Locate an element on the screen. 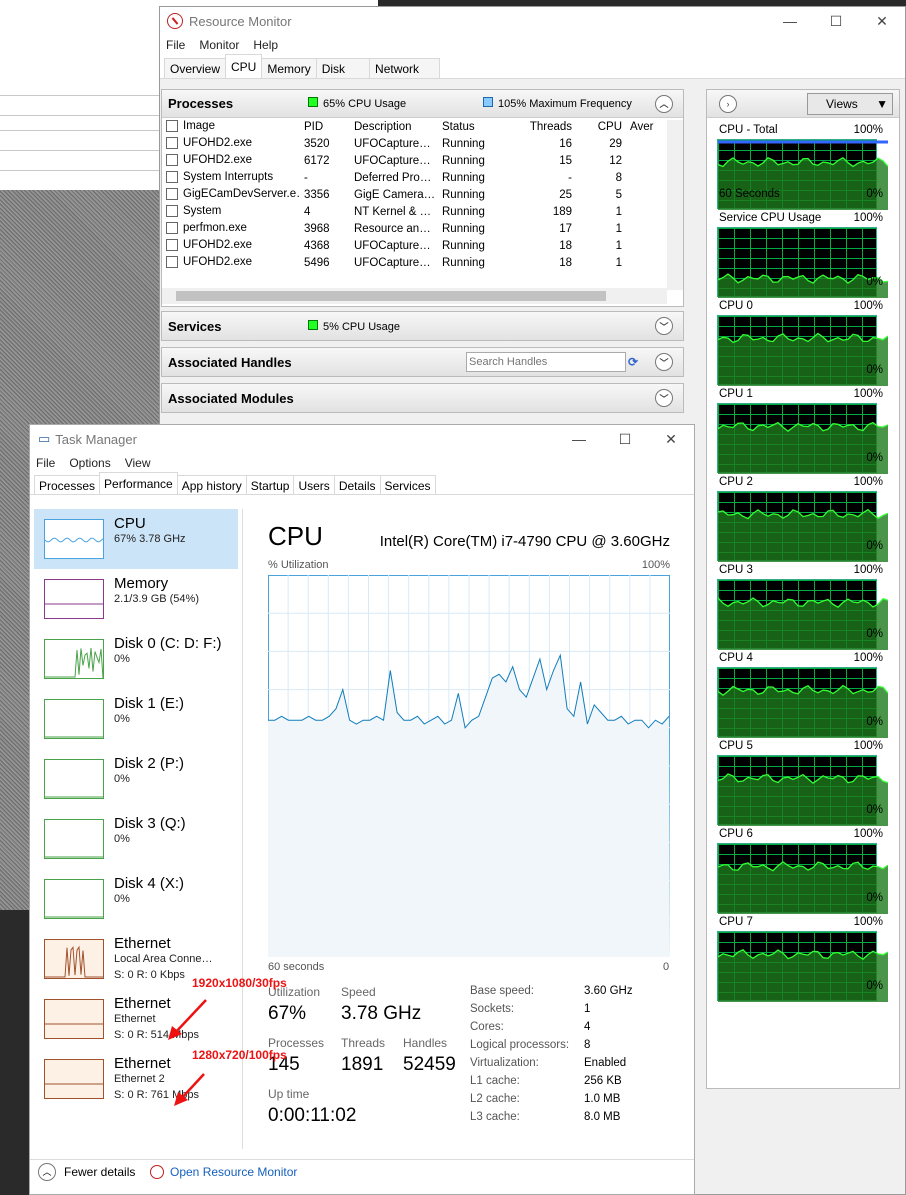 This screenshot has width=906, height=1195. sidebar-item: Disk 2 (P:) 0% is located at coordinates (136, 779).